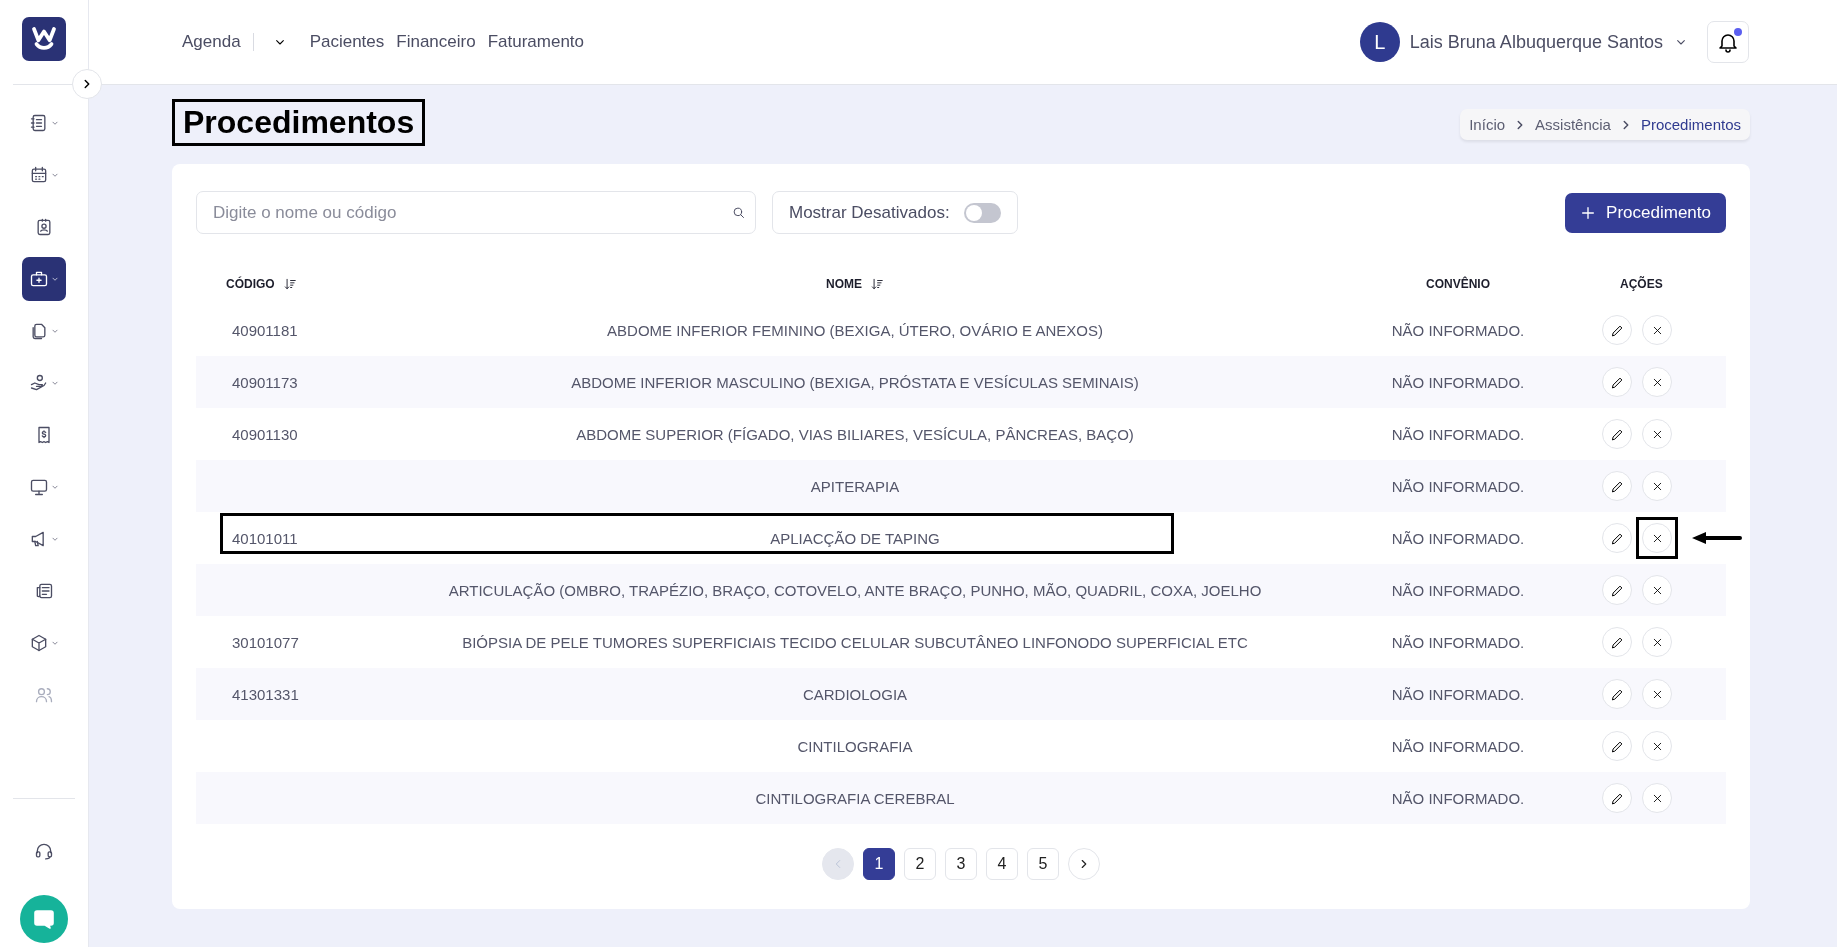 The height and width of the screenshot is (947, 1837). What do you see at coordinates (476, 212) in the screenshot?
I see `search-field: Digite o nome ou código` at bounding box center [476, 212].